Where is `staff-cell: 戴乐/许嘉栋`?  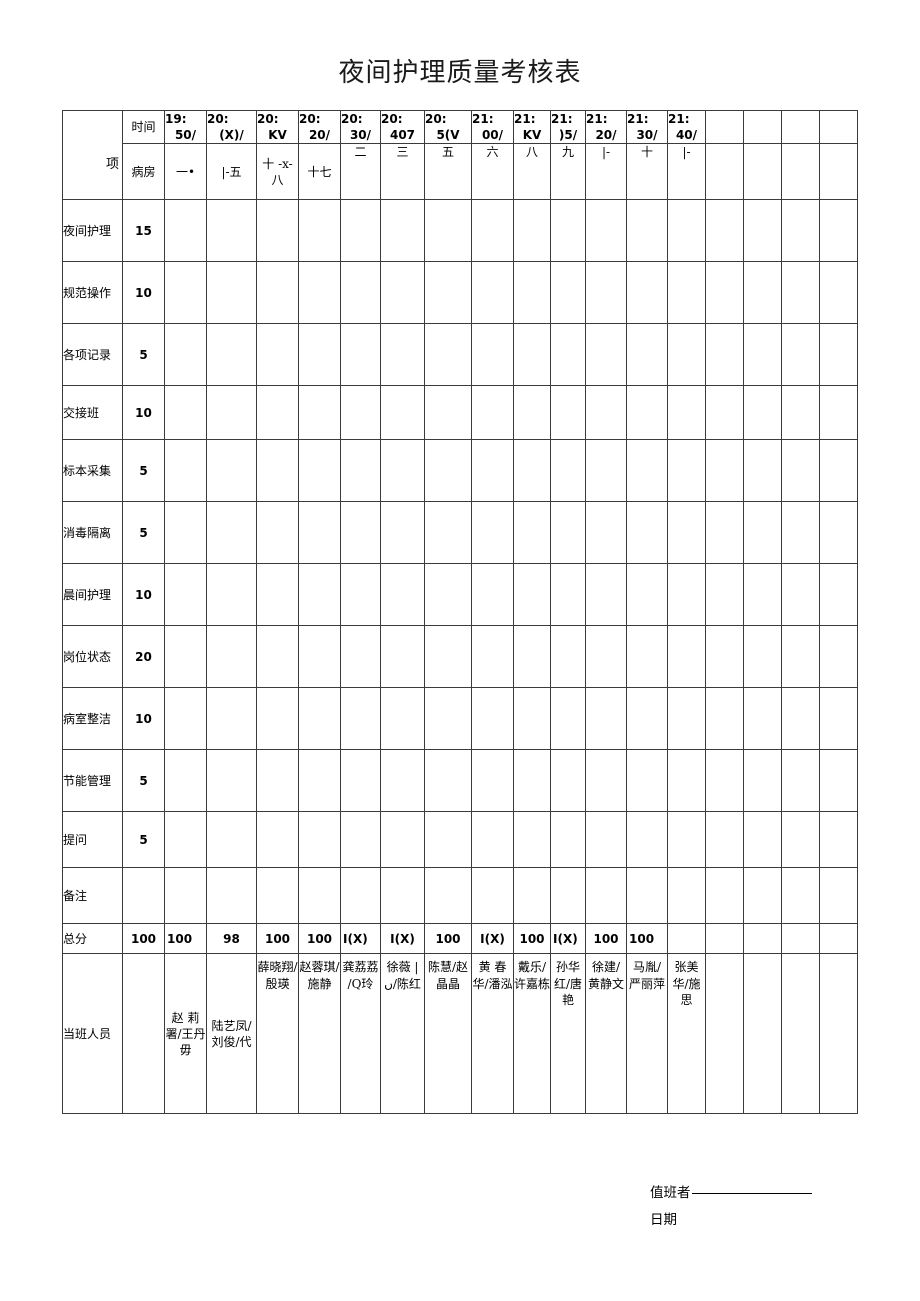 staff-cell: 戴乐/许嘉栋 is located at coordinates (532, 1034).